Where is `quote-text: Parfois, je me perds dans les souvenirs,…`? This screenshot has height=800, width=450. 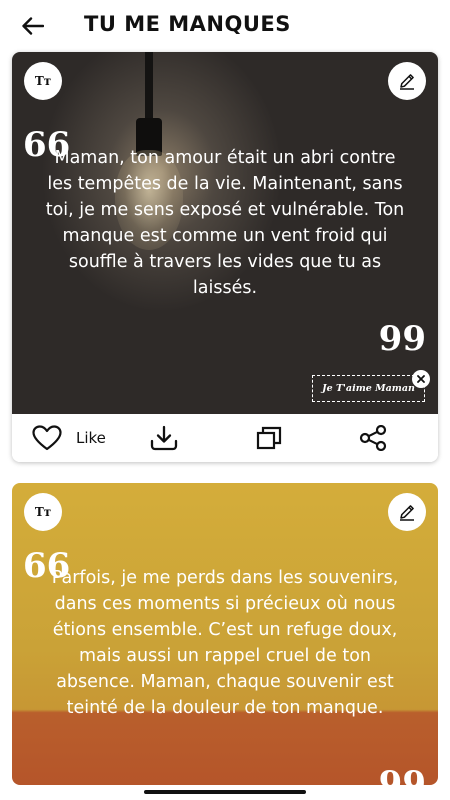
quote-text: Parfois, je me perds dans les souvenirs,… is located at coordinates (225, 643).